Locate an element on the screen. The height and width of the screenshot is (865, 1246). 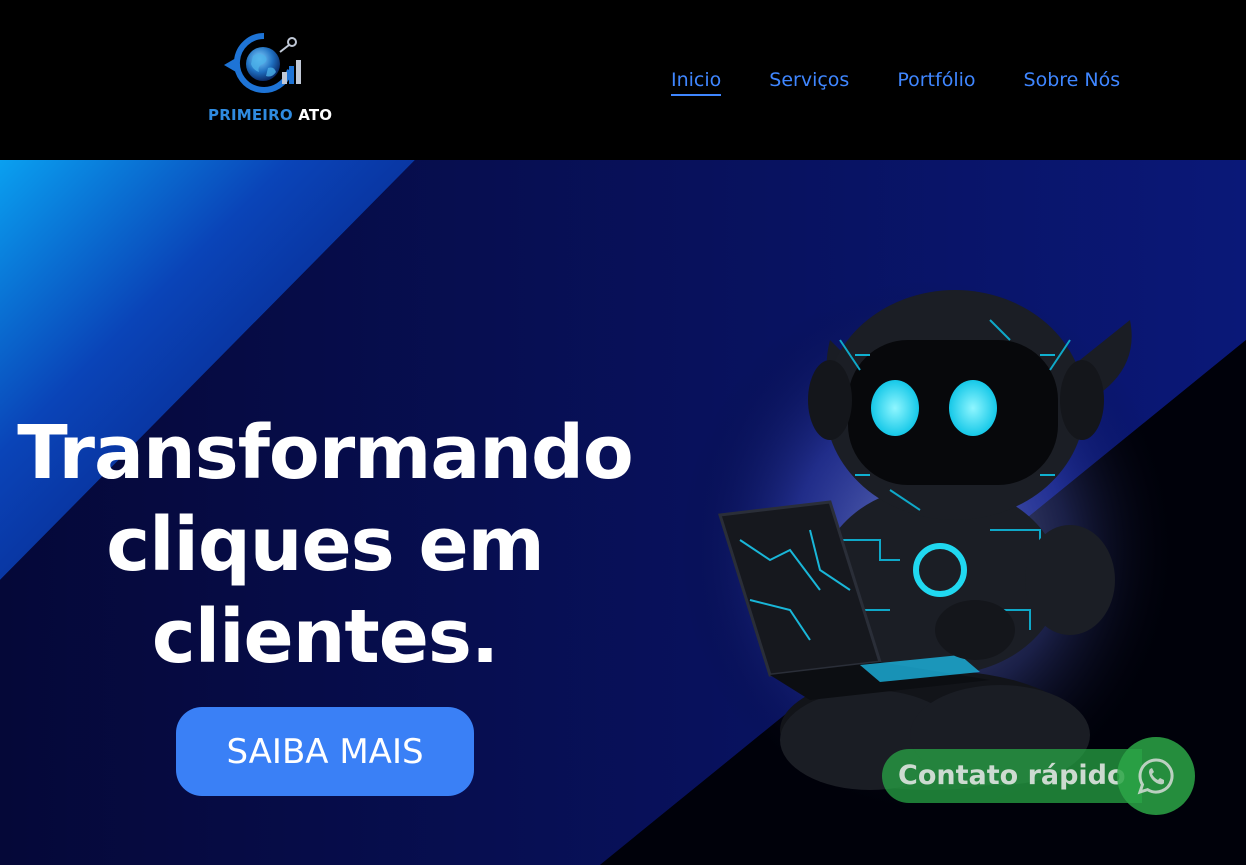
logo: PRIMEIRO ATO is located at coordinates (270, 78).